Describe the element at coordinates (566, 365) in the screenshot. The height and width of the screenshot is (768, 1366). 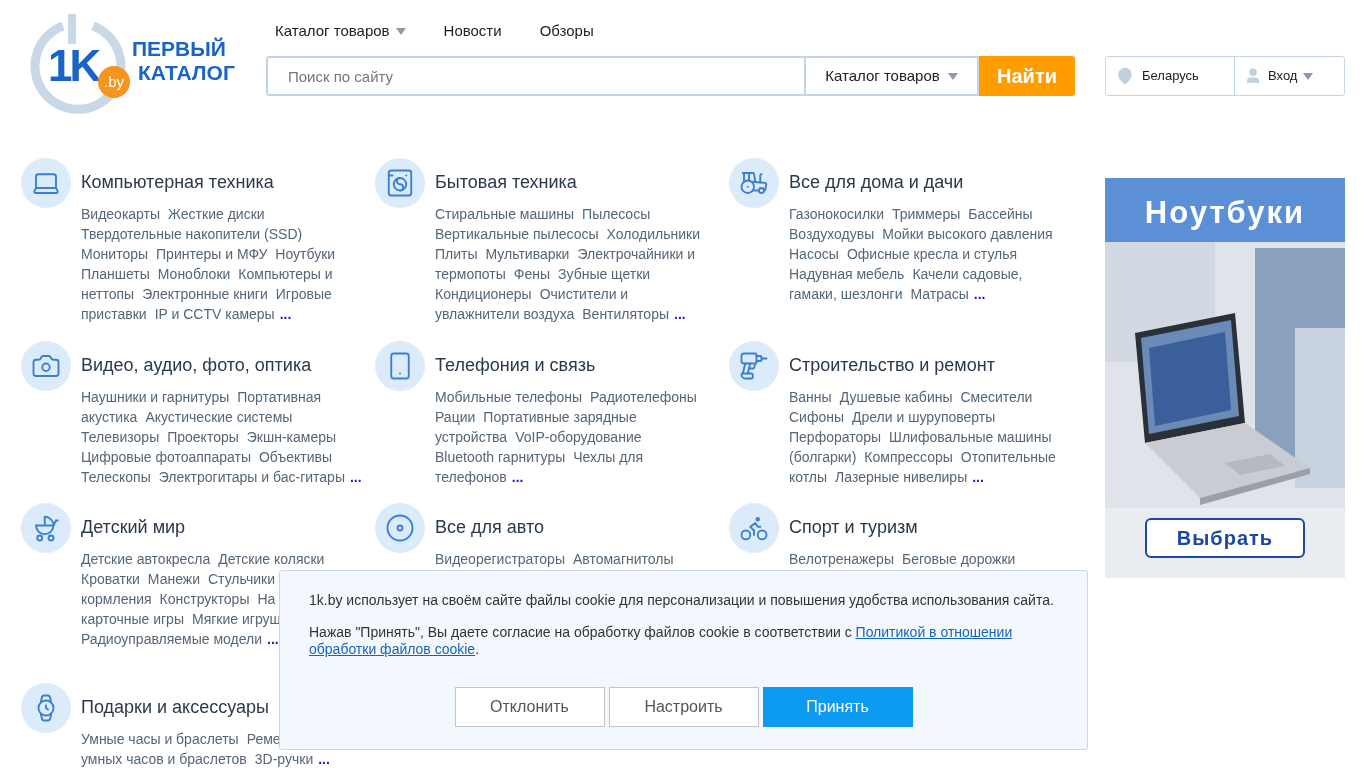
I see `category-title: Телефония и связь` at that location.